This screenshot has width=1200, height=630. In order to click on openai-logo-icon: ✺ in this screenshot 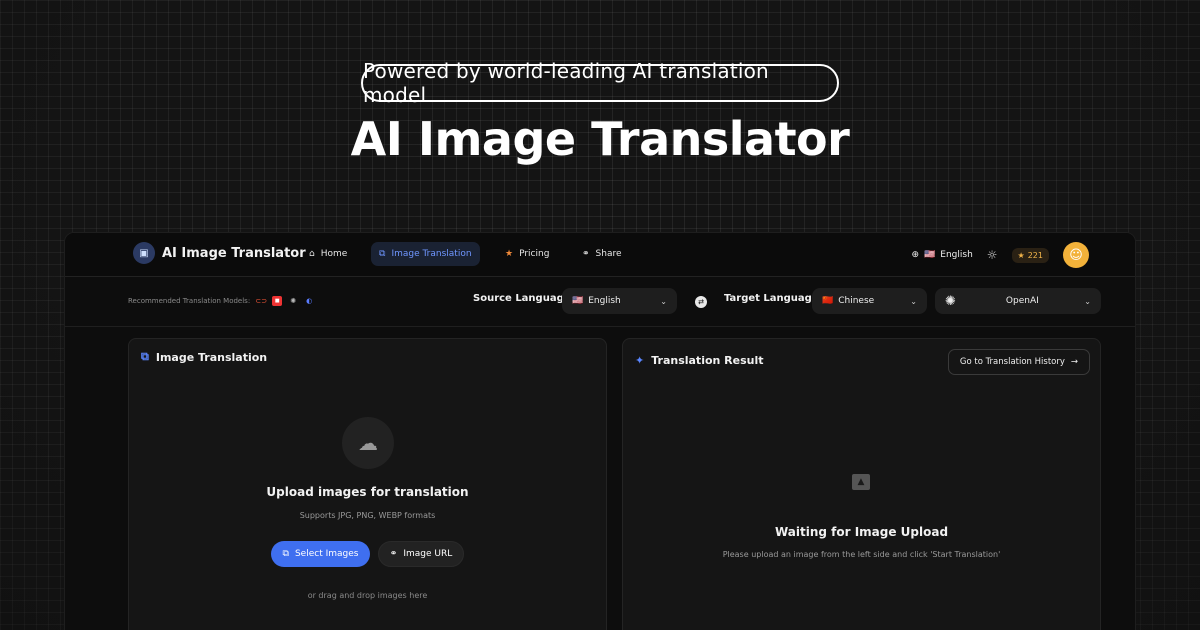, I will do `click(950, 301)`.